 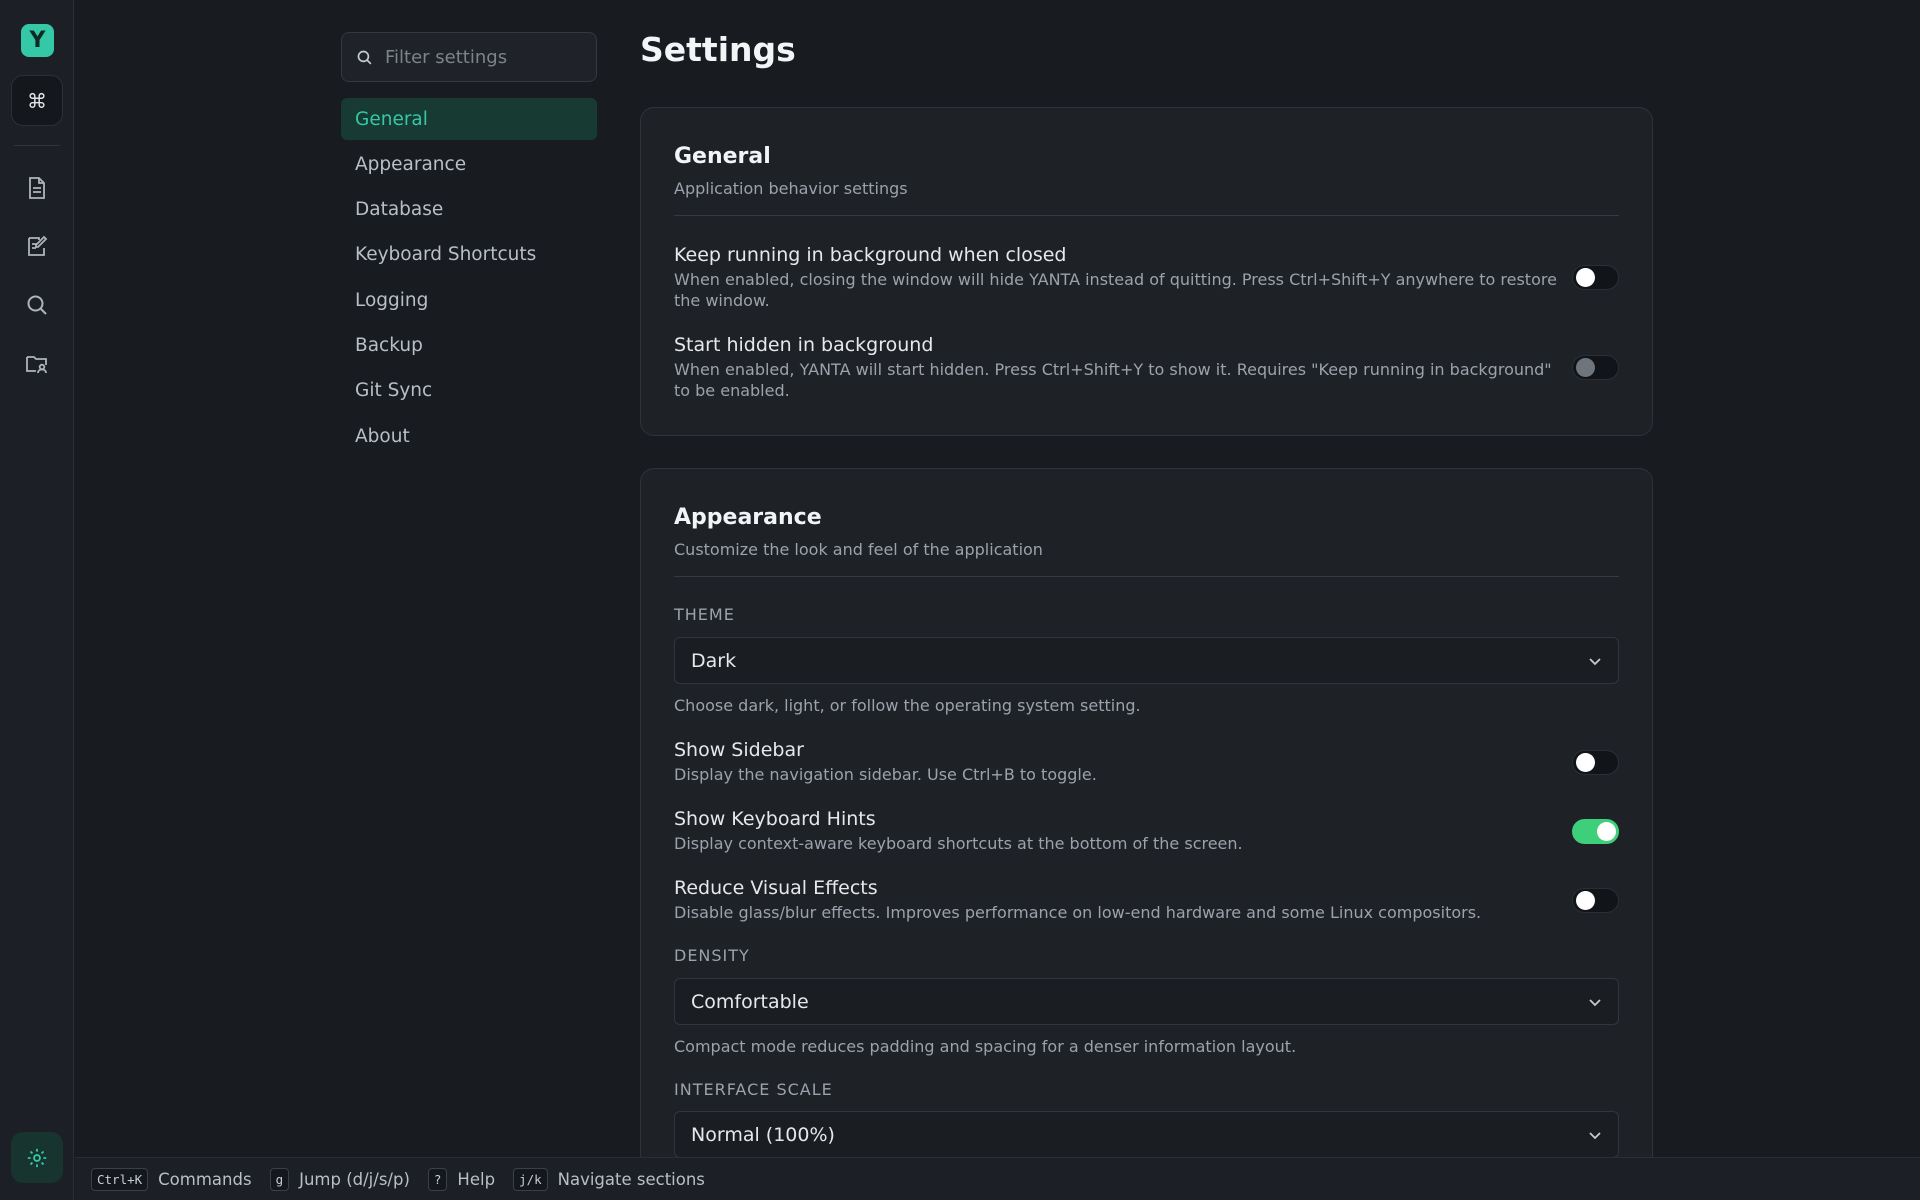 I want to click on start-hidden-toggle, so click(x=1595, y=367).